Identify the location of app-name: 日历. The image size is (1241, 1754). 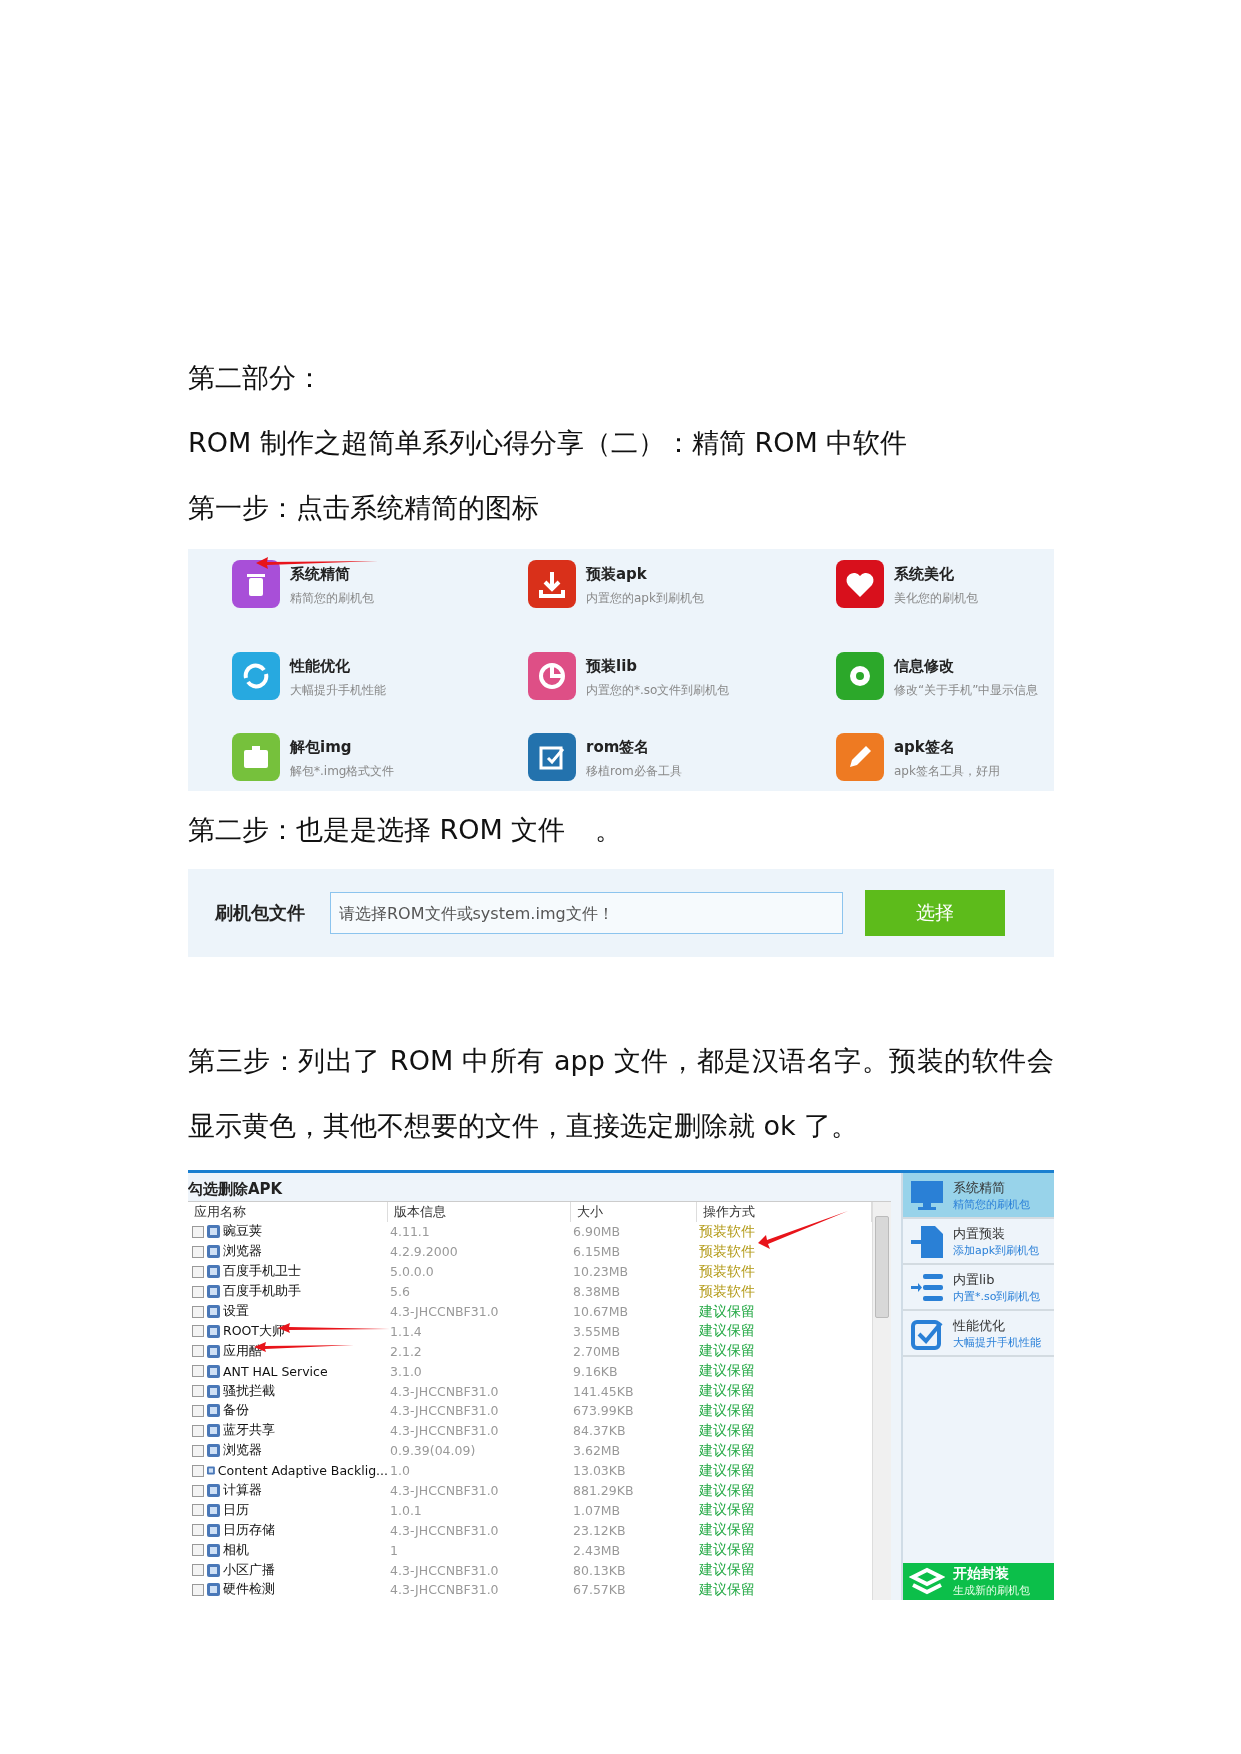
(236, 1510).